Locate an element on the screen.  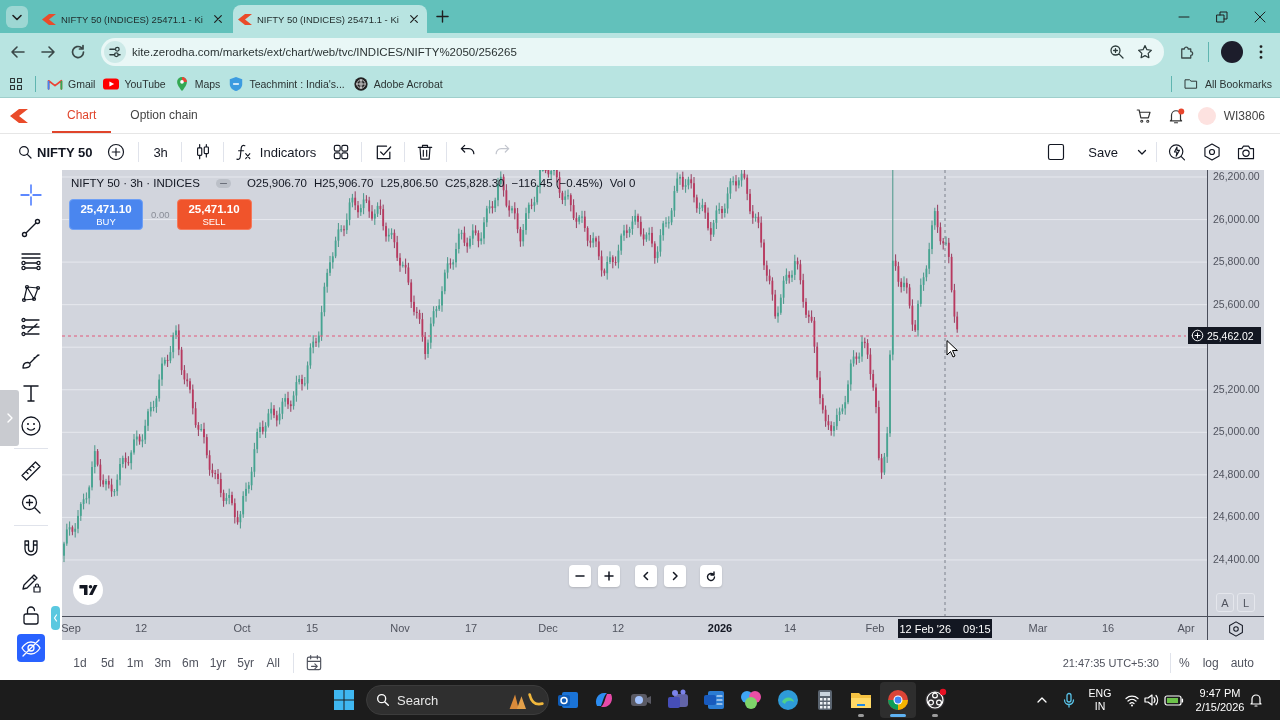
cart-icon is located at coordinates (1143, 115).